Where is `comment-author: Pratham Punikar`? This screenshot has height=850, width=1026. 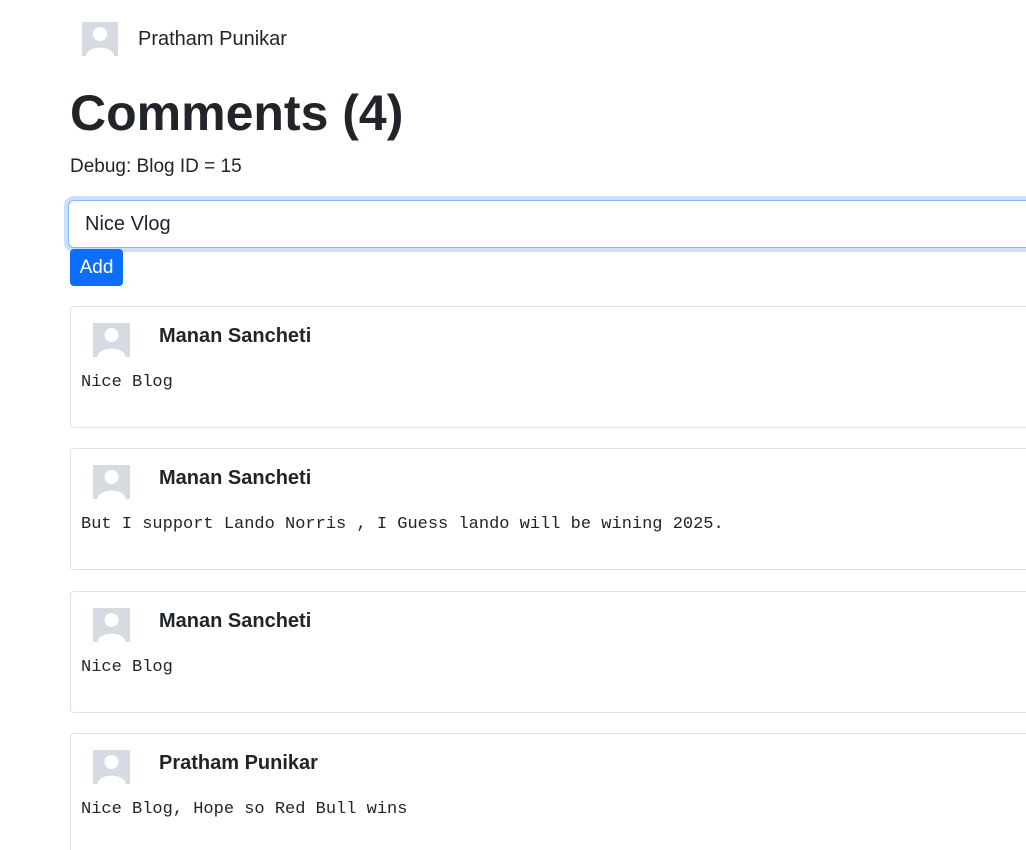
comment-author: Pratham Punikar is located at coordinates (238, 763).